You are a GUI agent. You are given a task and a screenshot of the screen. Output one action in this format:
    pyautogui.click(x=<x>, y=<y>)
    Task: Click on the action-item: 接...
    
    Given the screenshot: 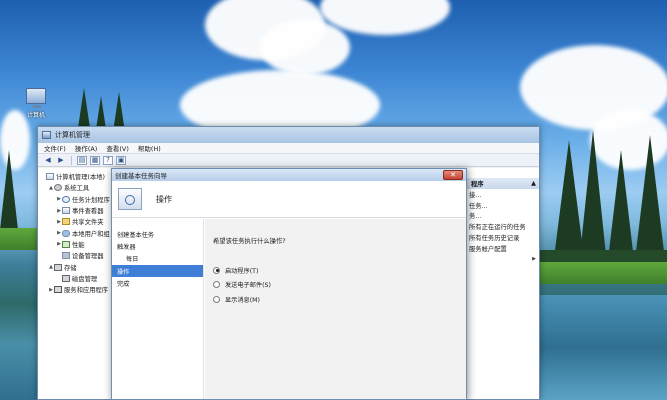 What is the action you would take?
    pyautogui.click(x=503, y=194)
    